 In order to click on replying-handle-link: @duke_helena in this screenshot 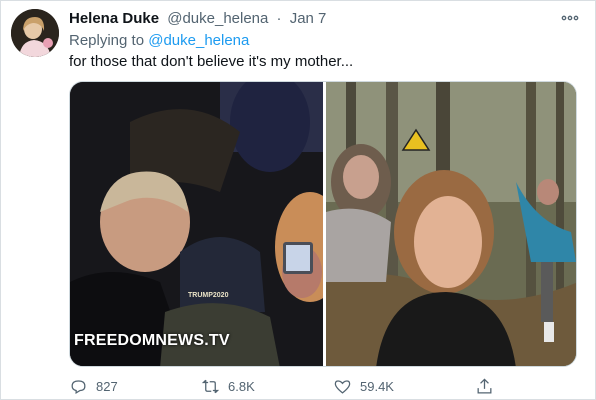, I will do `click(198, 40)`.